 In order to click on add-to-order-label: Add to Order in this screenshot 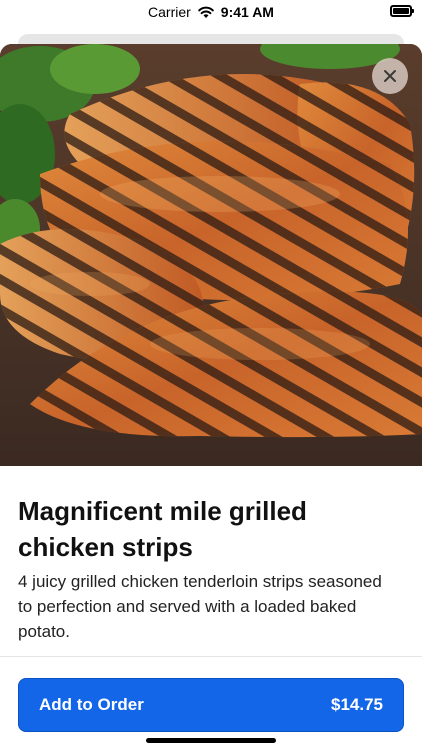, I will do `click(91, 704)`.